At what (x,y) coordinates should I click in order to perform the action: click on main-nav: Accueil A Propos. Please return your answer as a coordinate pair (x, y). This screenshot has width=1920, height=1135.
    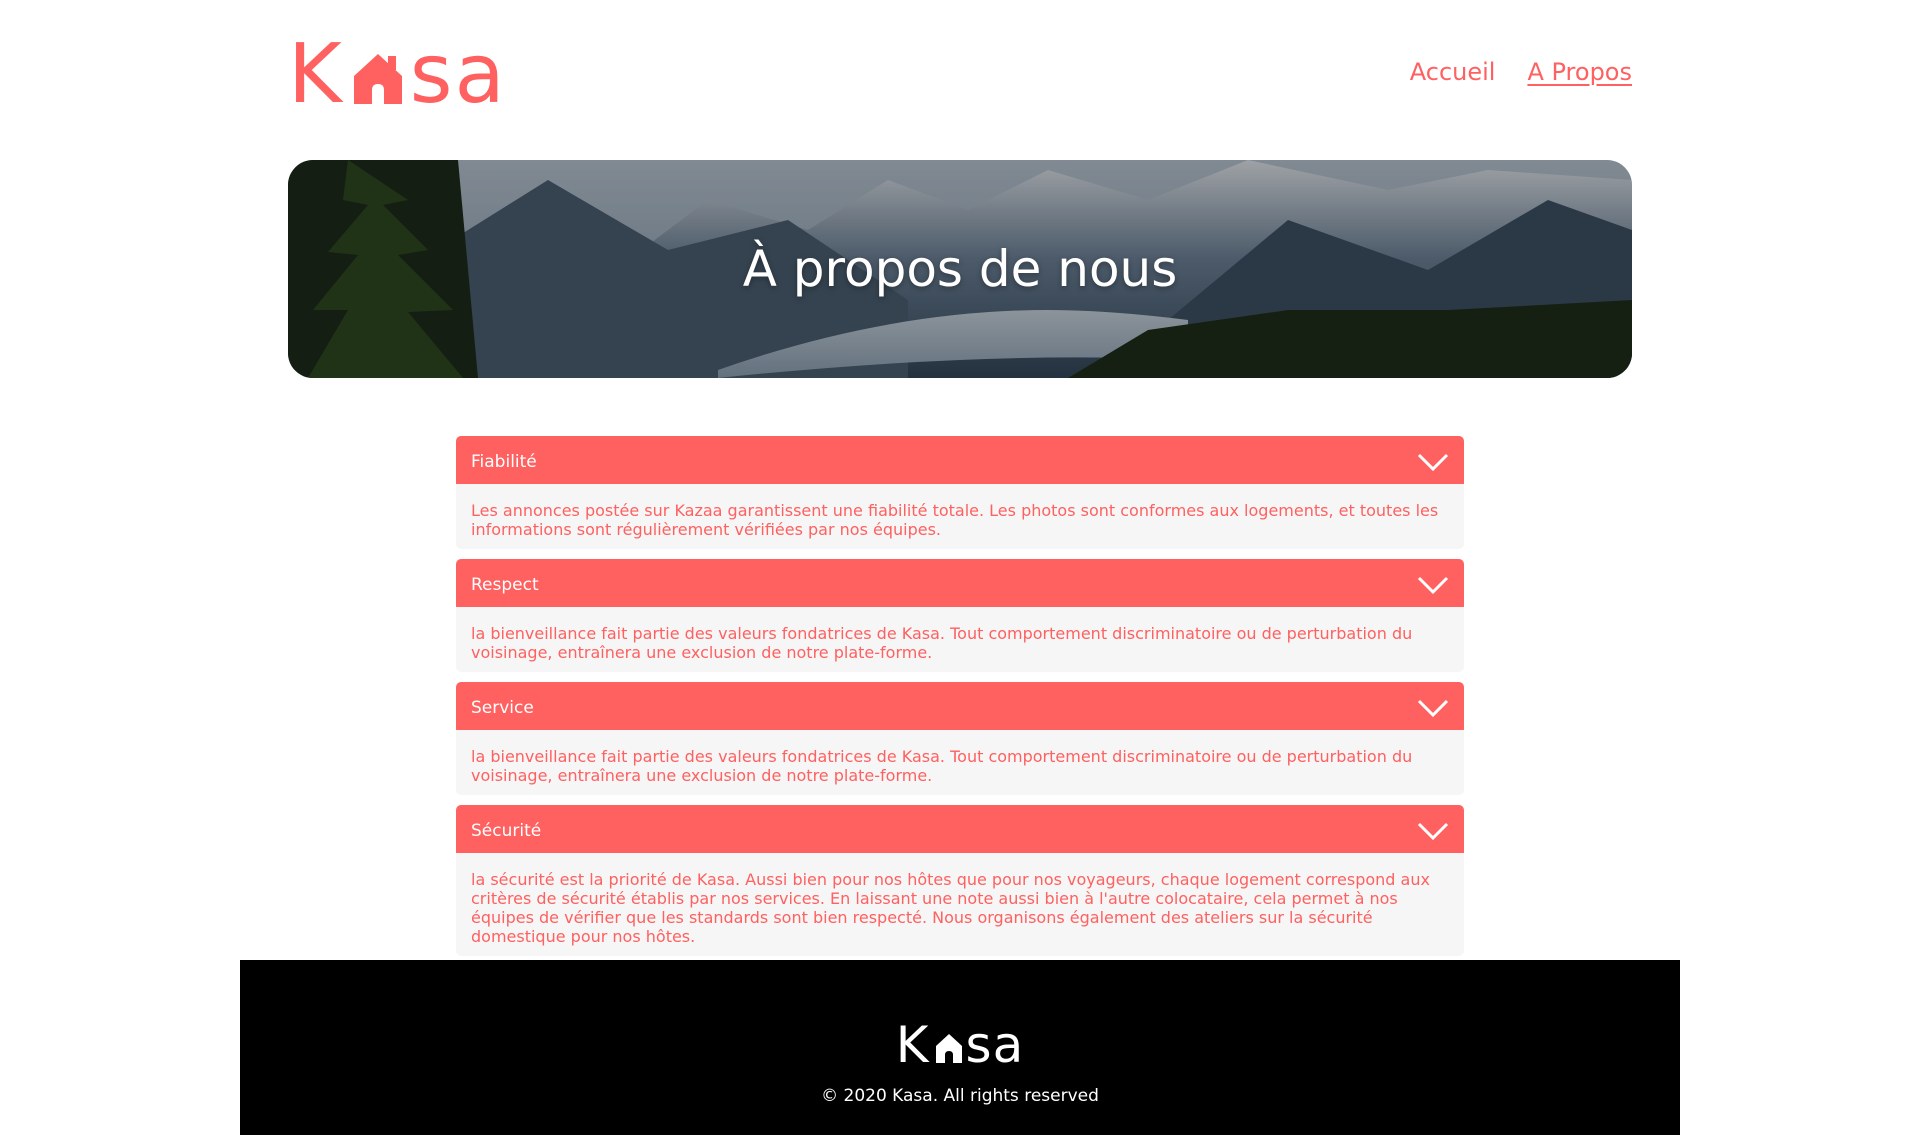
    Looking at the image, I should click on (1521, 72).